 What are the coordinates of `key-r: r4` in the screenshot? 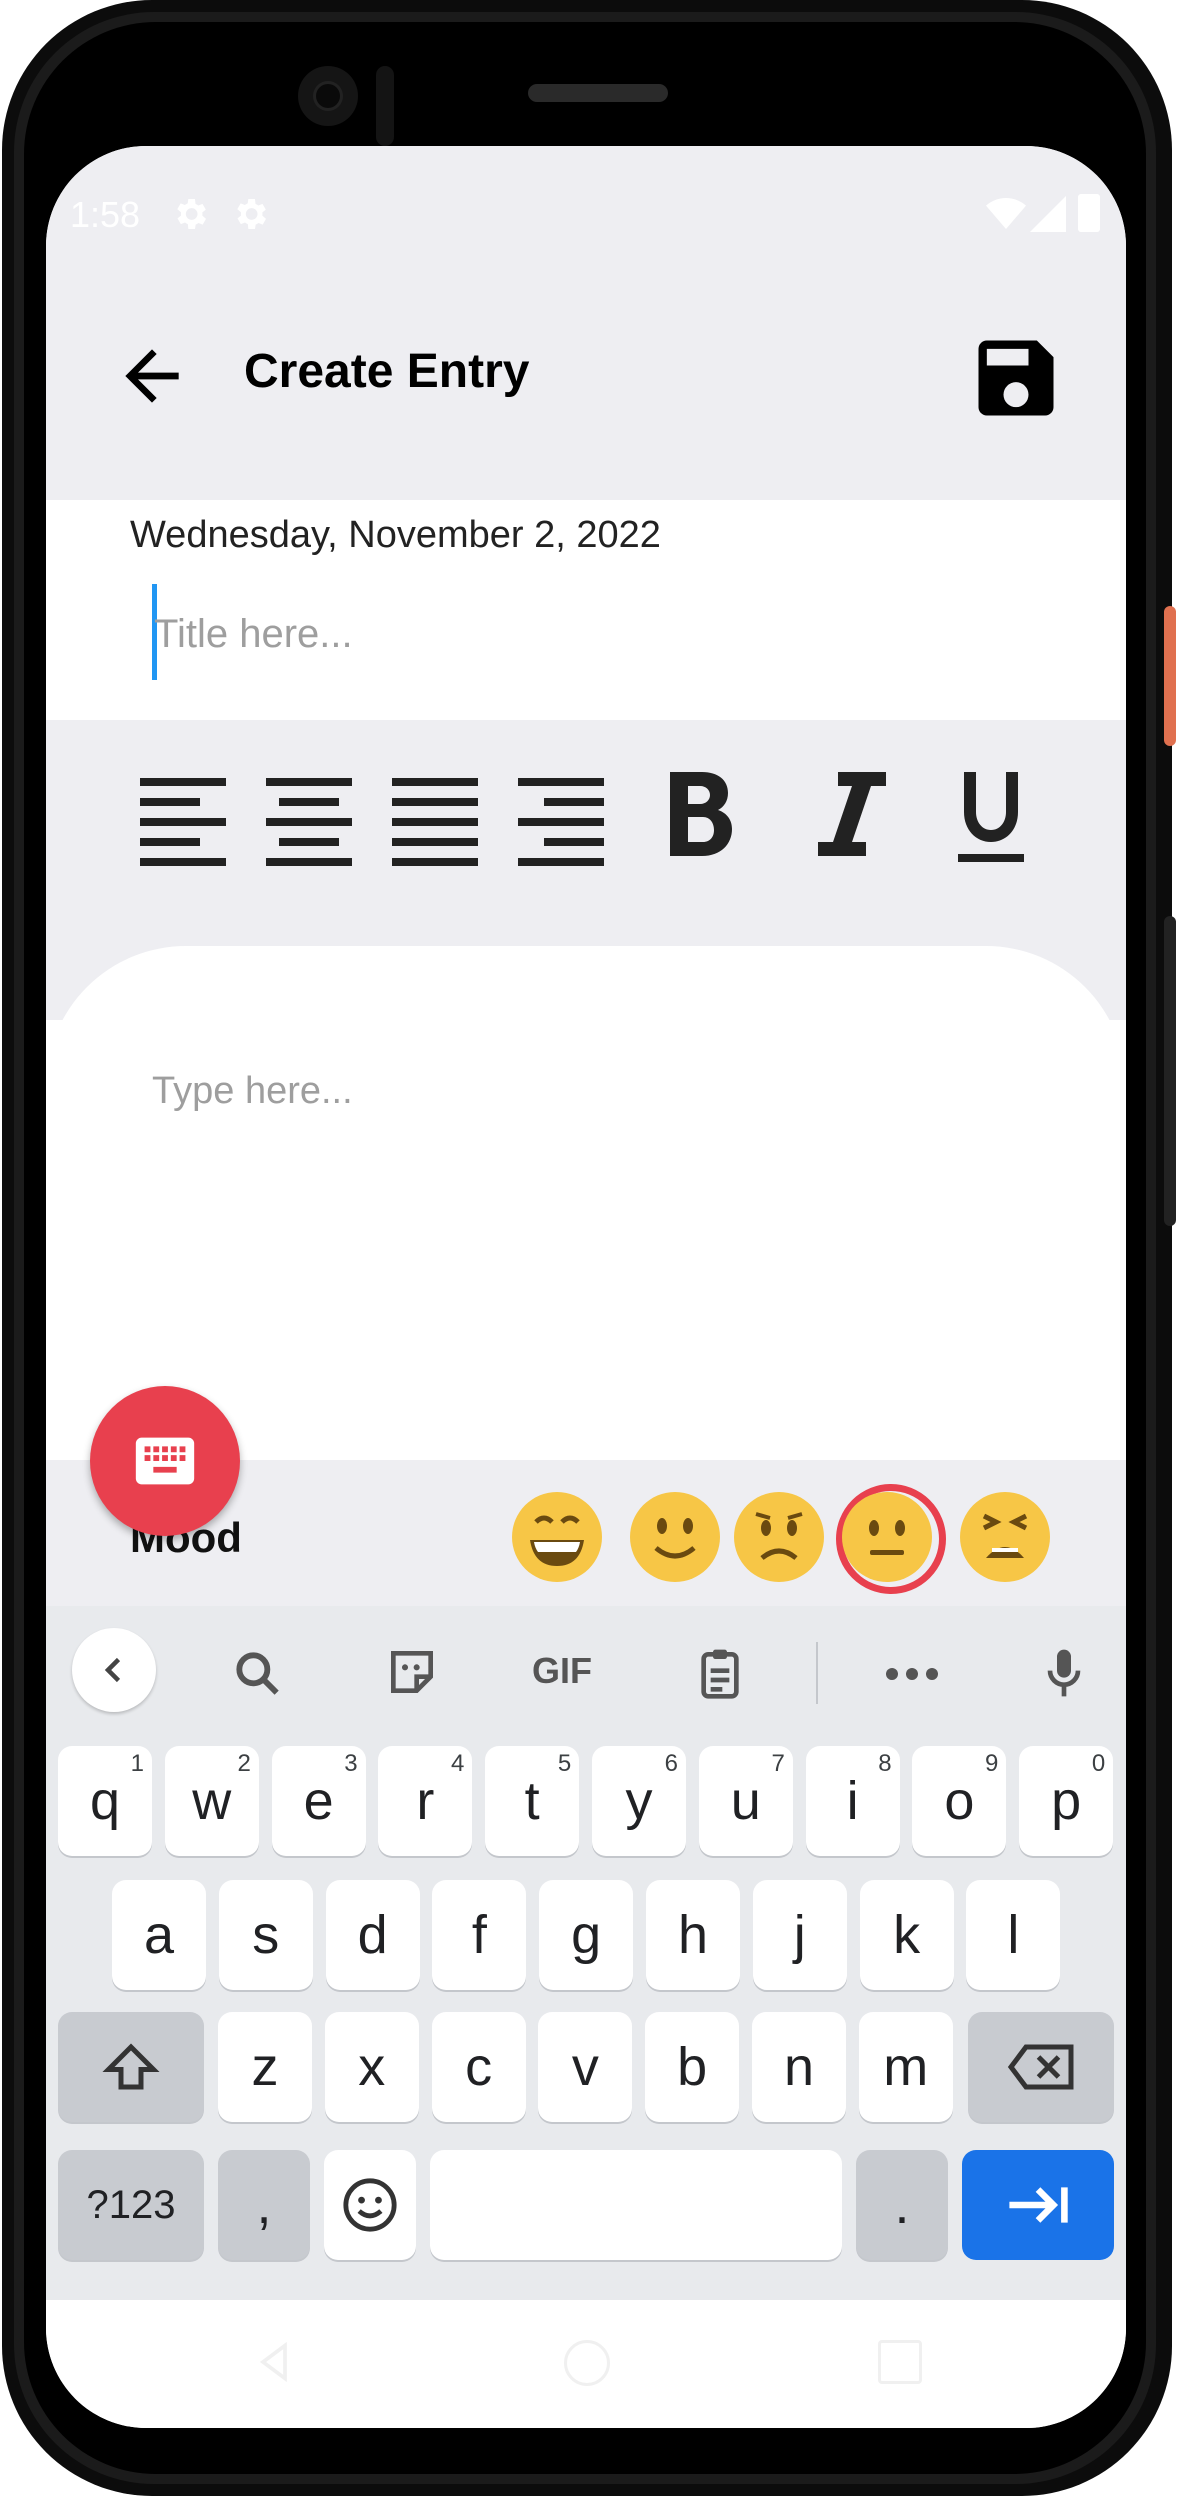 It's located at (425, 1801).